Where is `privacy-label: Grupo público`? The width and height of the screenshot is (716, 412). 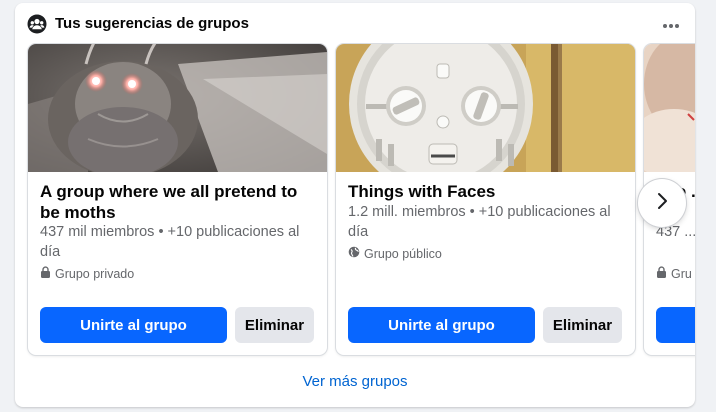 privacy-label: Grupo público is located at coordinates (403, 253).